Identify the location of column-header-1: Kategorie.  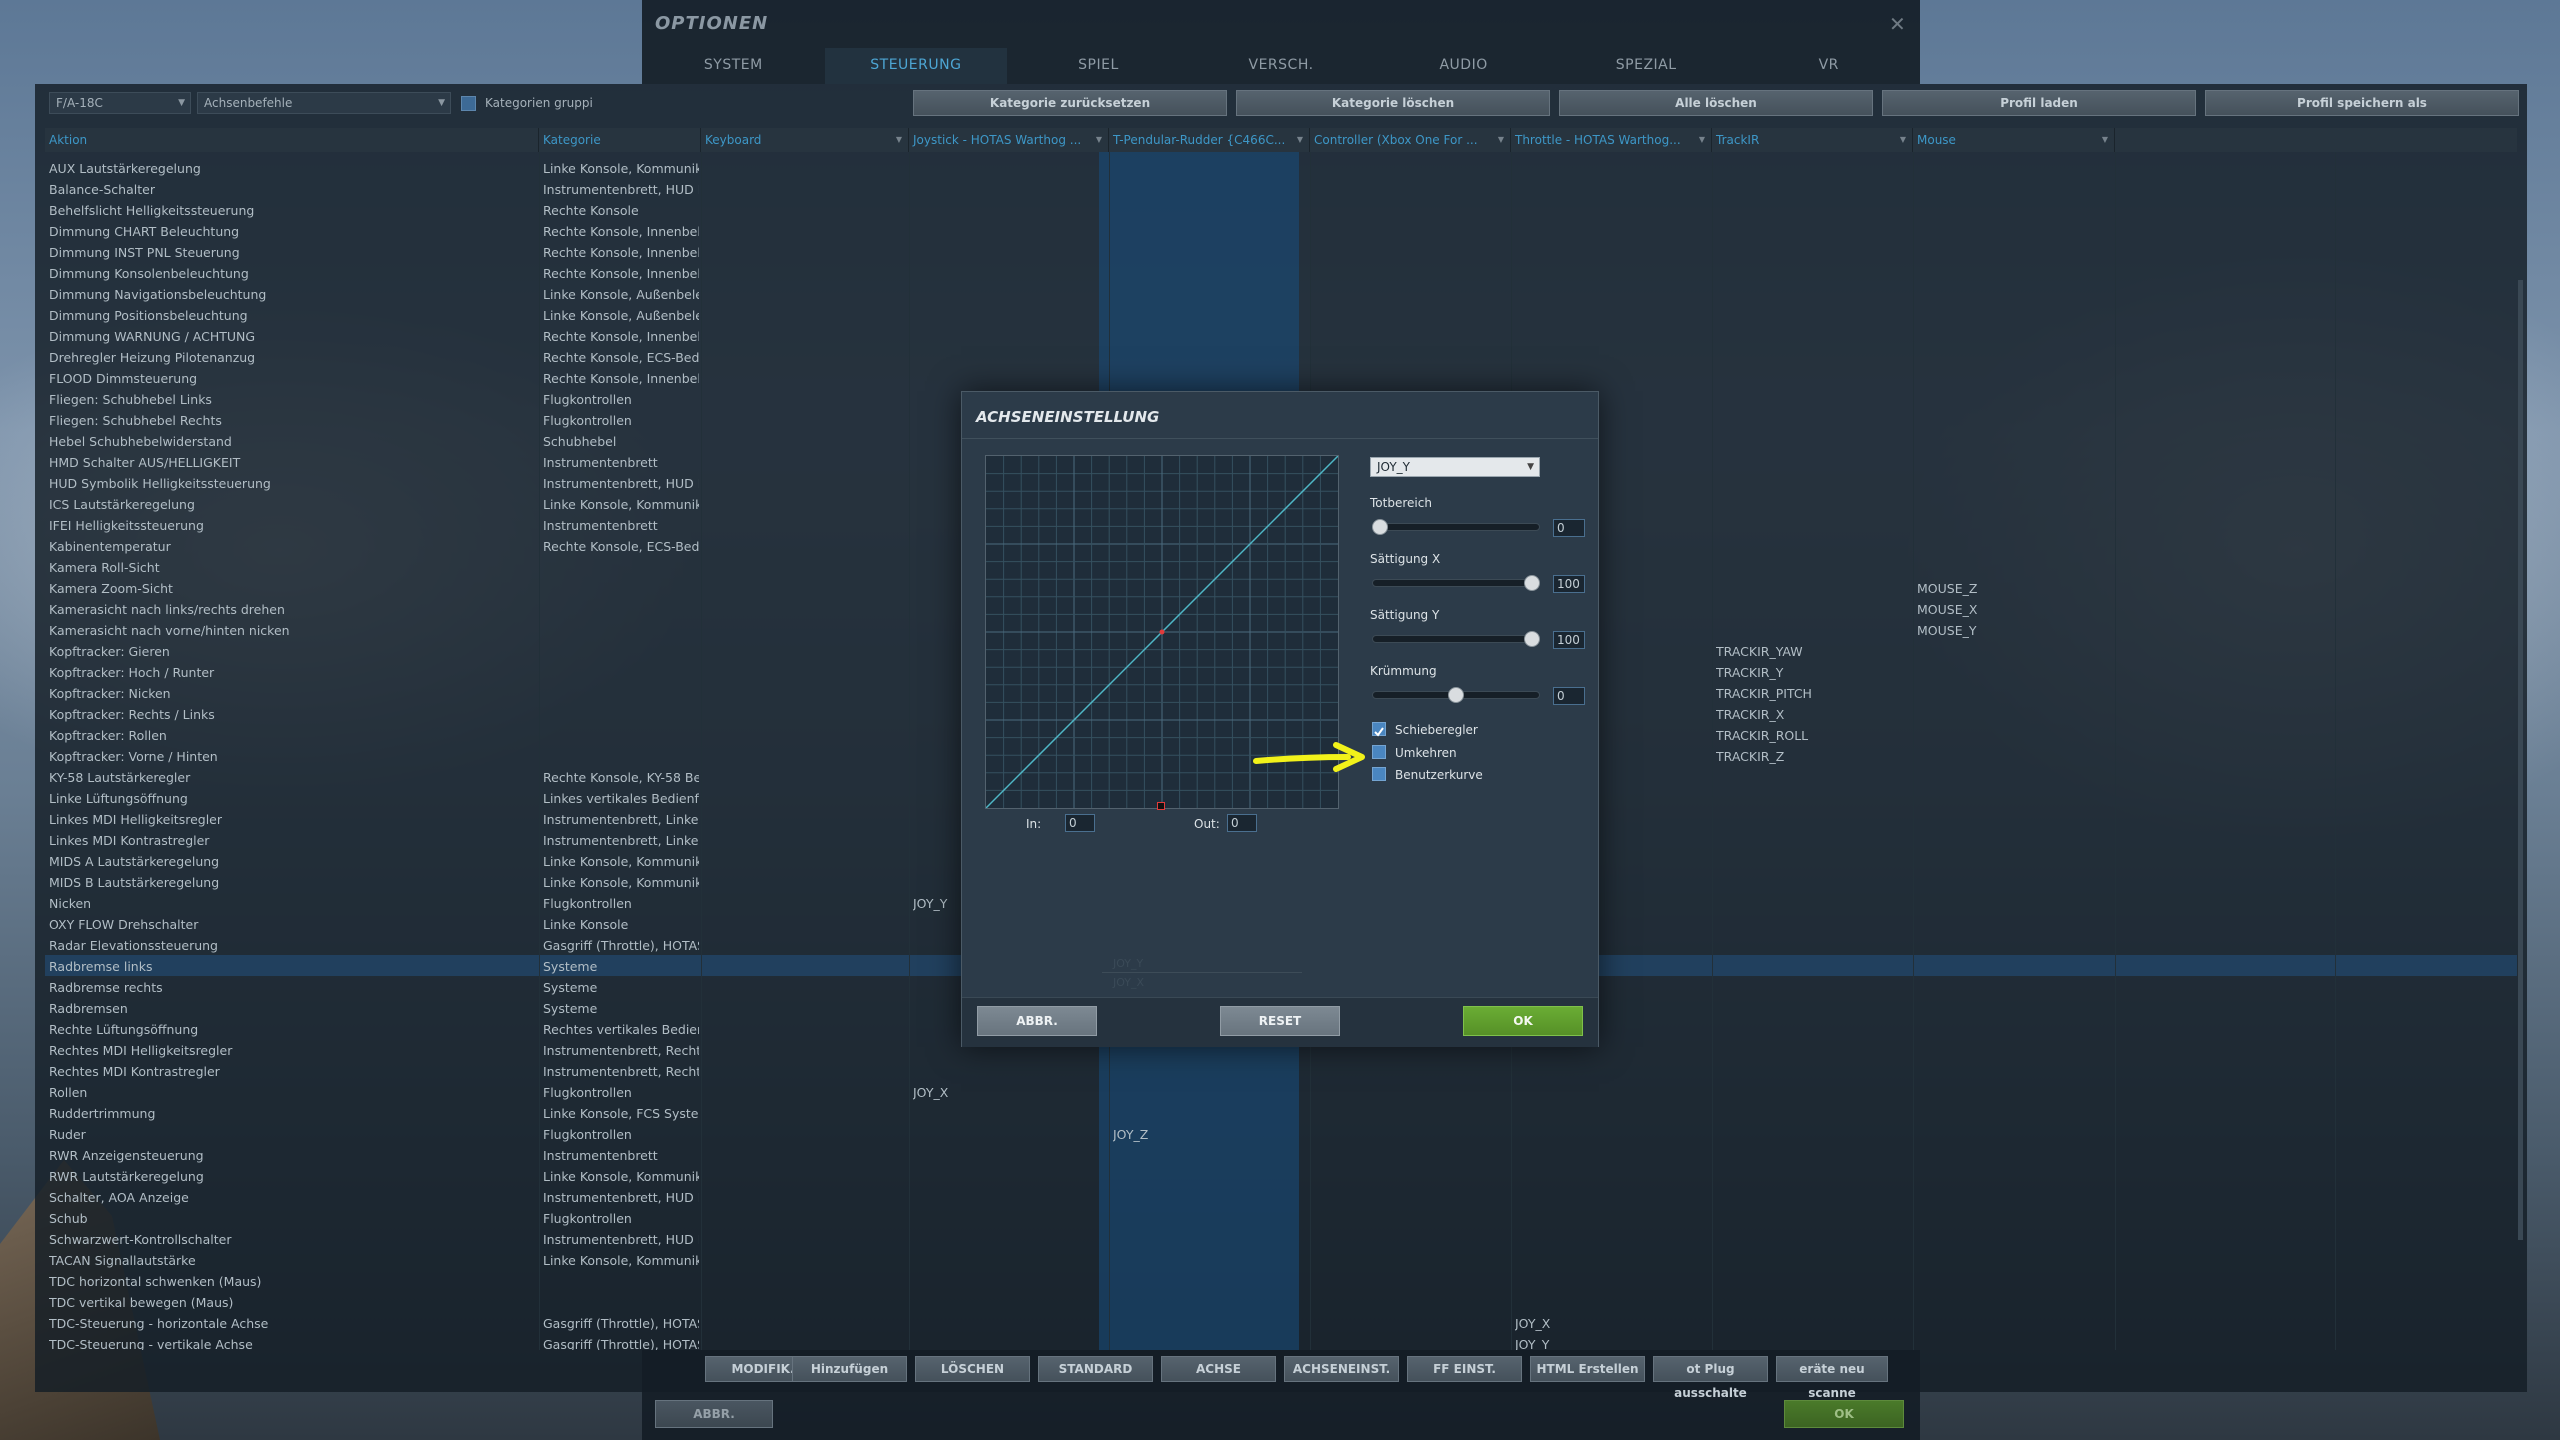
(620, 140).